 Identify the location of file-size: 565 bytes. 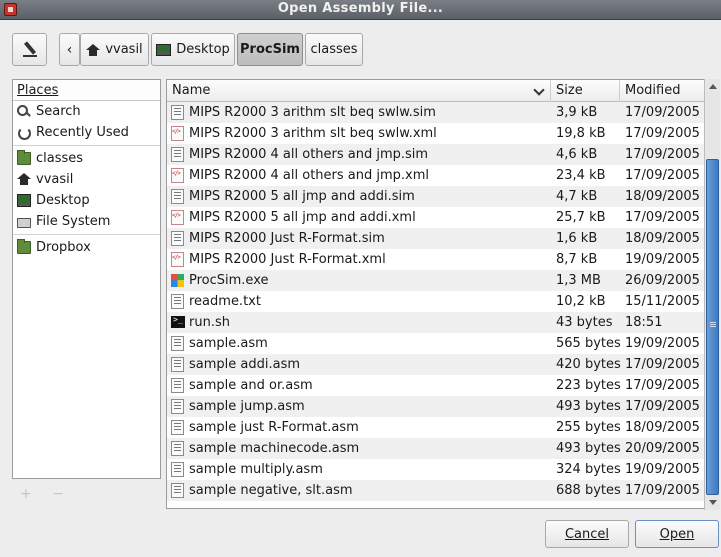
(588, 343).